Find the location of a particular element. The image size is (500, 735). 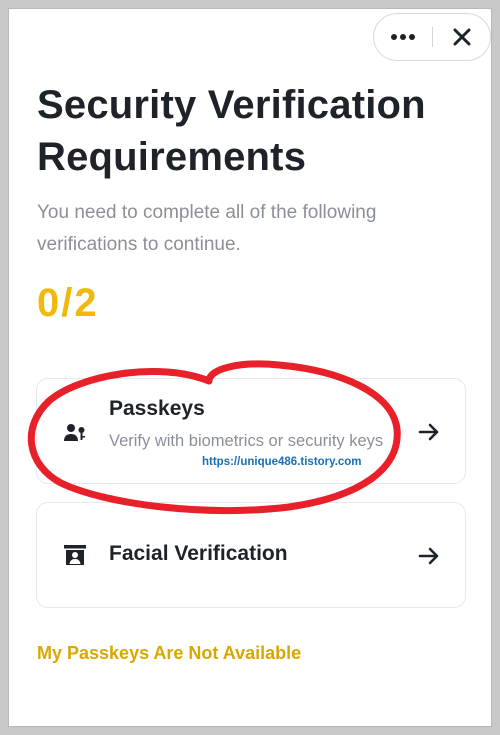

facial-verification-option: Facial Verification is located at coordinates (251, 555).